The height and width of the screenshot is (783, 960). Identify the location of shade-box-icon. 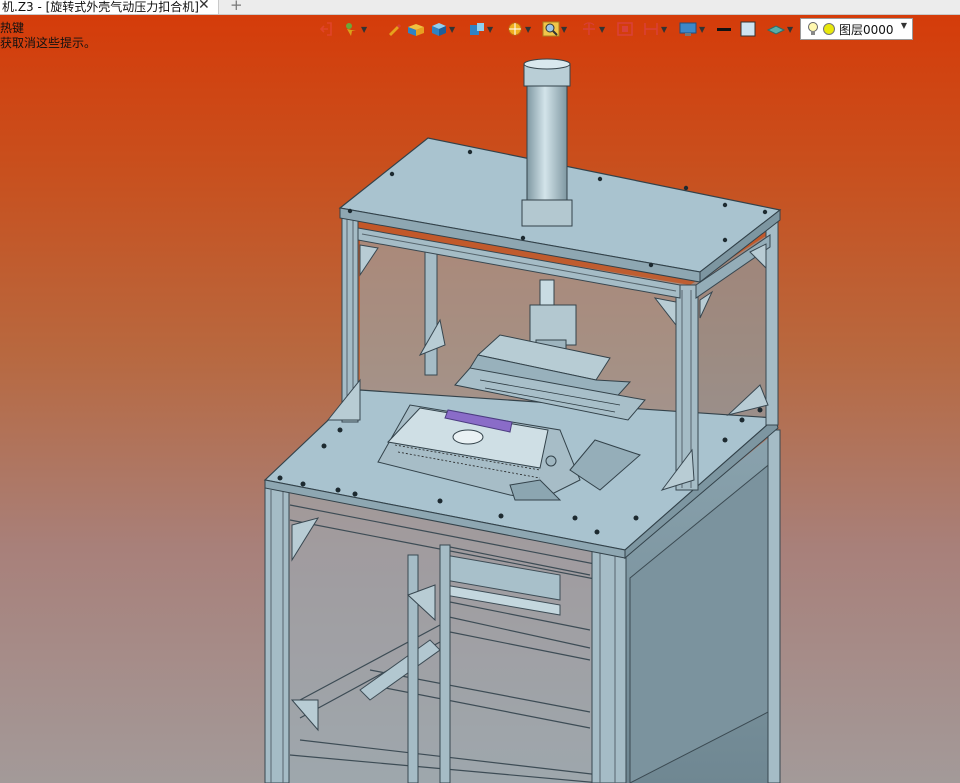
(416, 30).